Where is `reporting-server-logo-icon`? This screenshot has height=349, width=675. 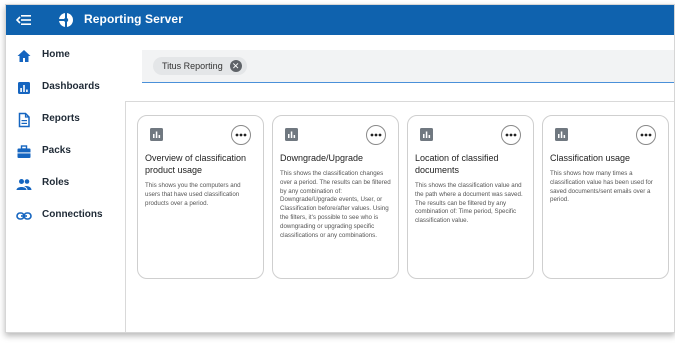 reporting-server-logo-icon is located at coordinates (66, 20).